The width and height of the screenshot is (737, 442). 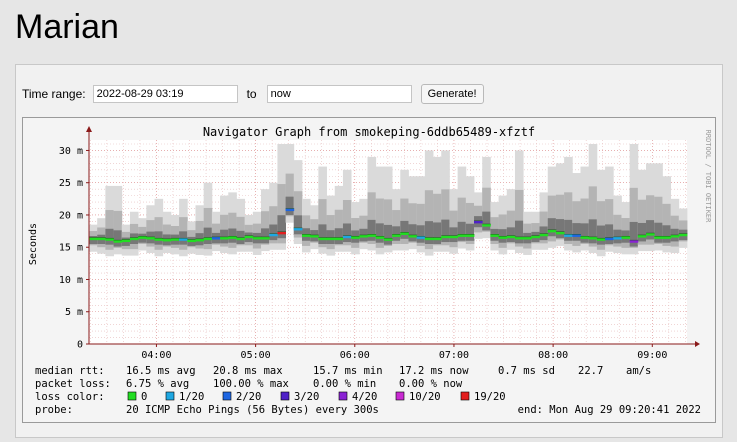 What do you see at coordinates (54, 94) in the screenshot?
I see `time-range-label: Time range:` at bounding box center [54, 94].